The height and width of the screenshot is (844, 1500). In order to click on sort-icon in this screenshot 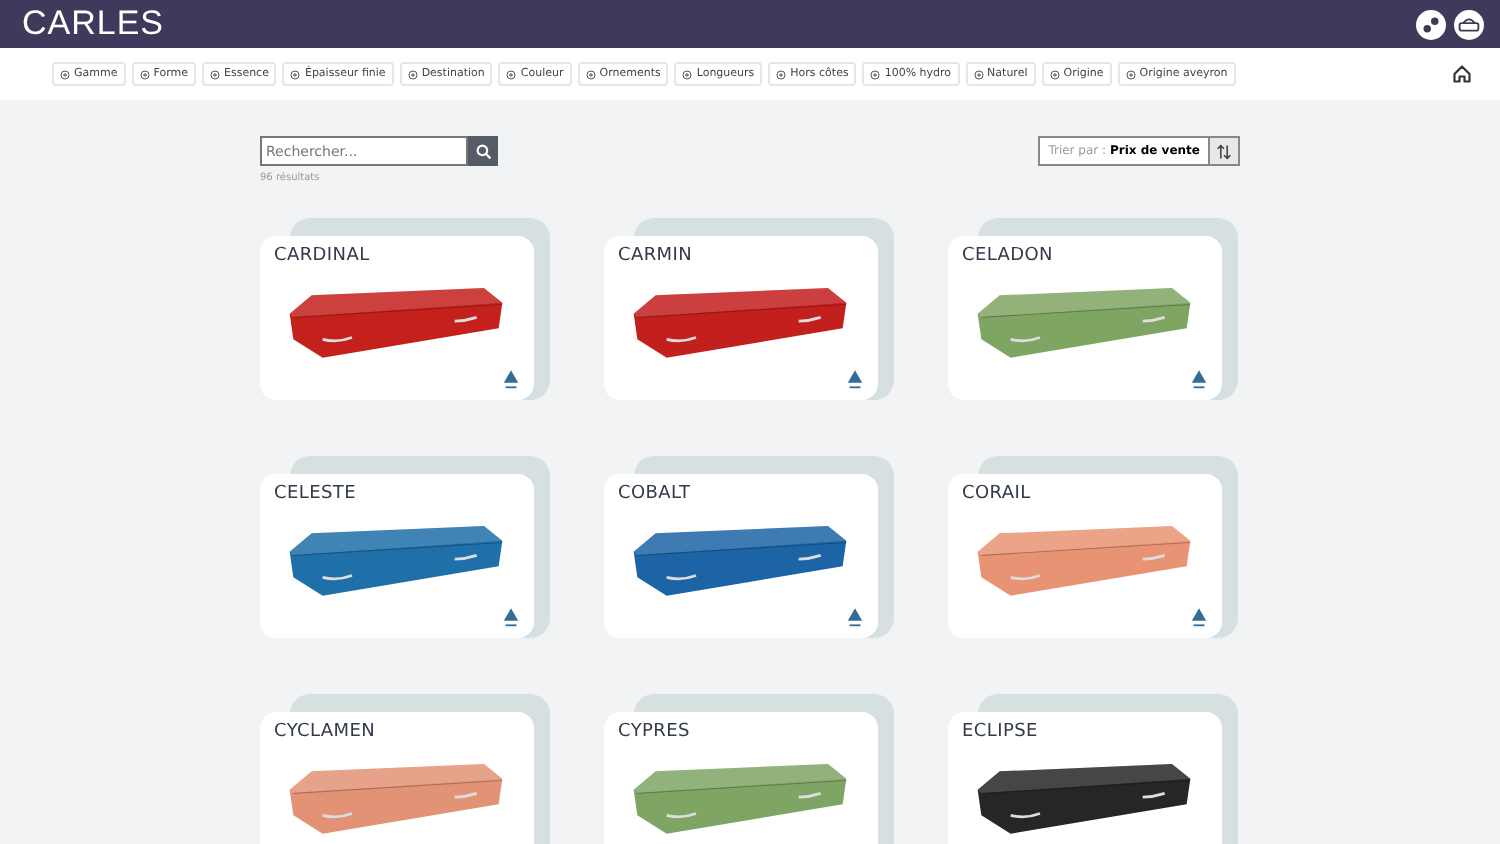, I will do `click(1224, 151)`.